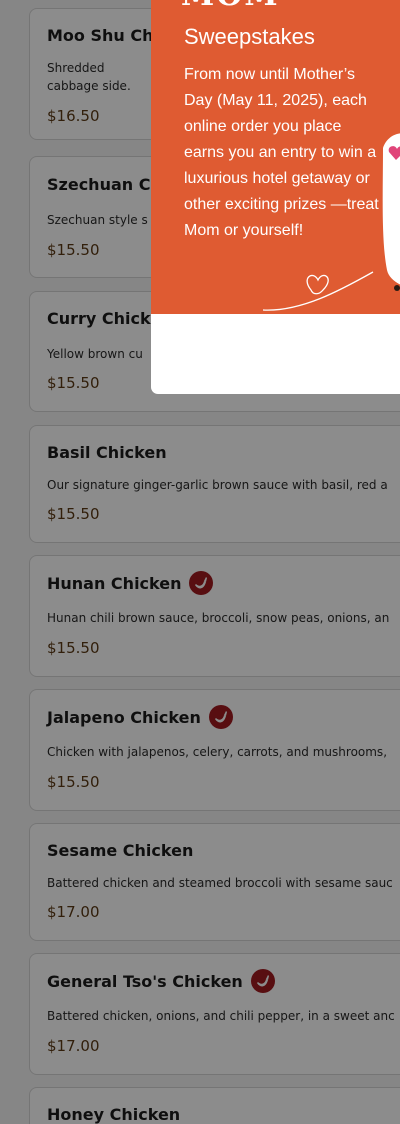 Image resolution: width=400 pixels, height=1124 pixels. What do you see at coordinates (331, 222) in the screenshot?
I see `mothers-day-illustration` at bounding box center [331, 222].